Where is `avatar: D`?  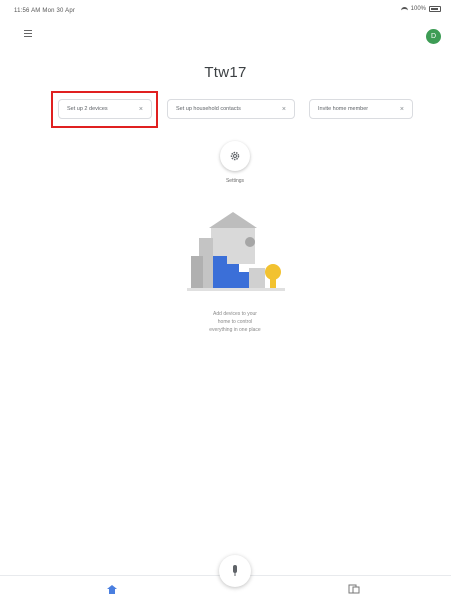
avatar: D is located at coordinates (433, 36).